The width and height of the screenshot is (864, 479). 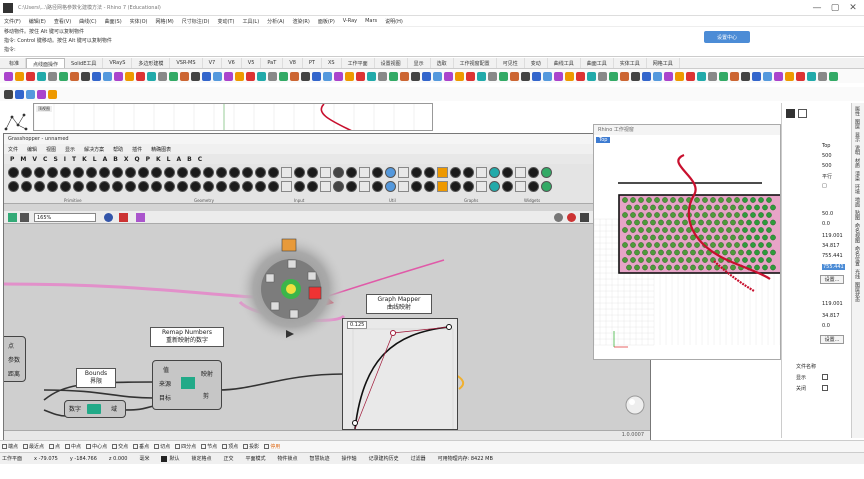 I want to click on tab-vsr: VSR-MS, so click(x=186, y=63).